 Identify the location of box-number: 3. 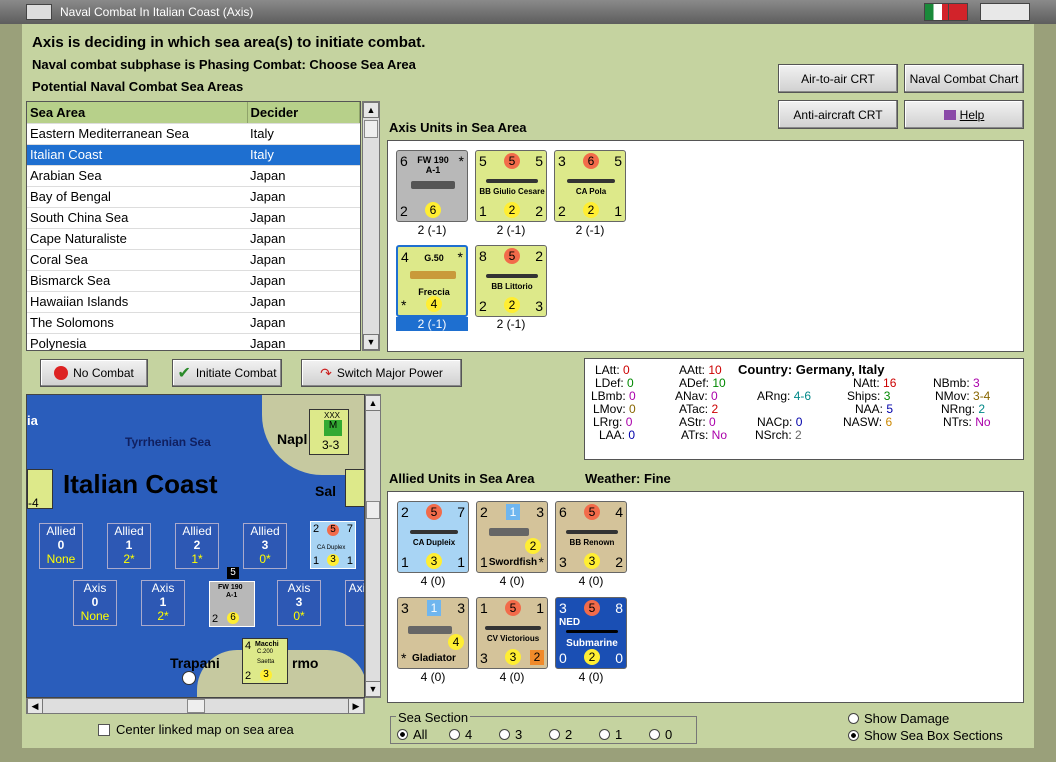
(299, 602).